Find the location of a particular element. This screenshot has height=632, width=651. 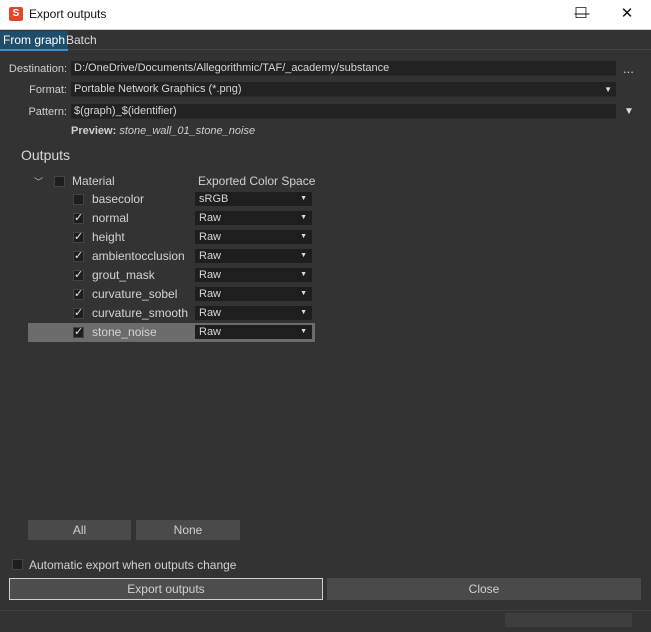

pattern-menu-chevron-icon: ▼ is located at coordinates (629, 111).